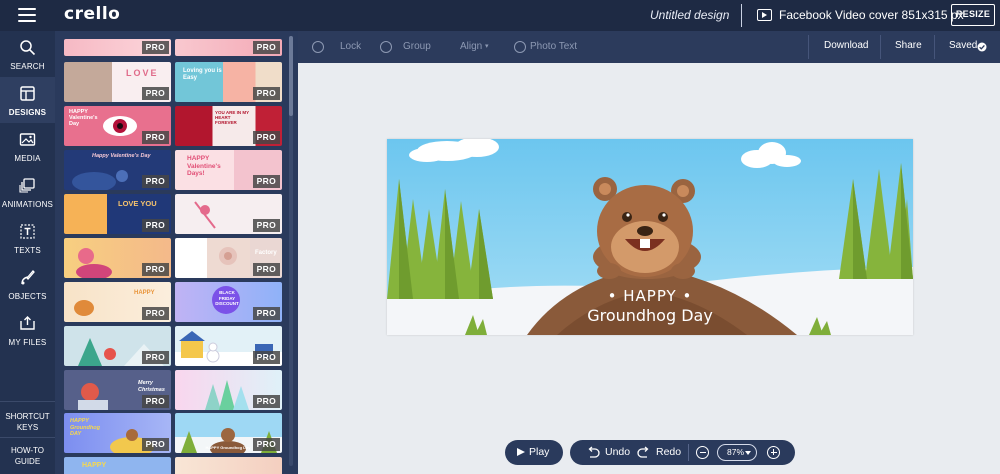 This screenshot has height=474, width=1000. Describe the element at coordinates (27, 456) in the screenshot. I see `how-to-guide-link: HOW-TO GUIDE` at that location.